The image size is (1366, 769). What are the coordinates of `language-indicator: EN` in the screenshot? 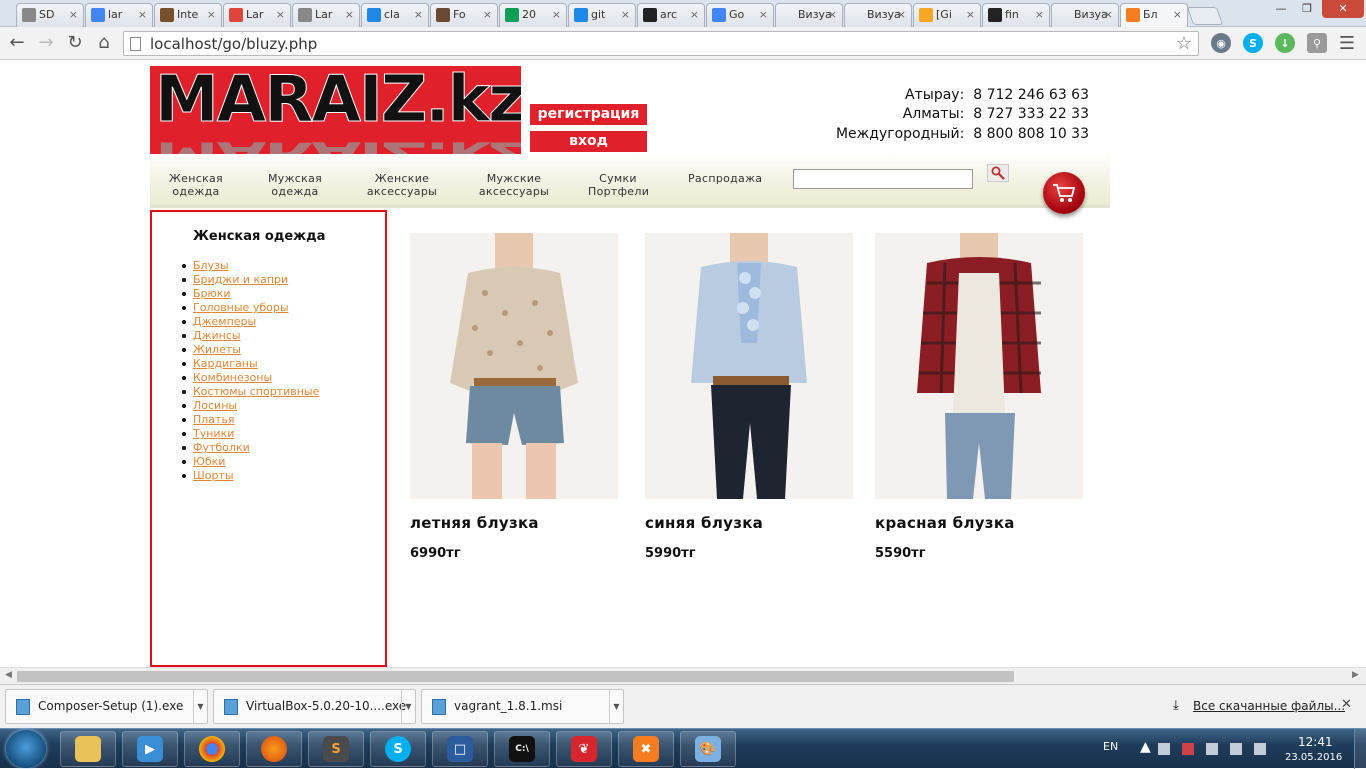 It's located at (1110, 746).